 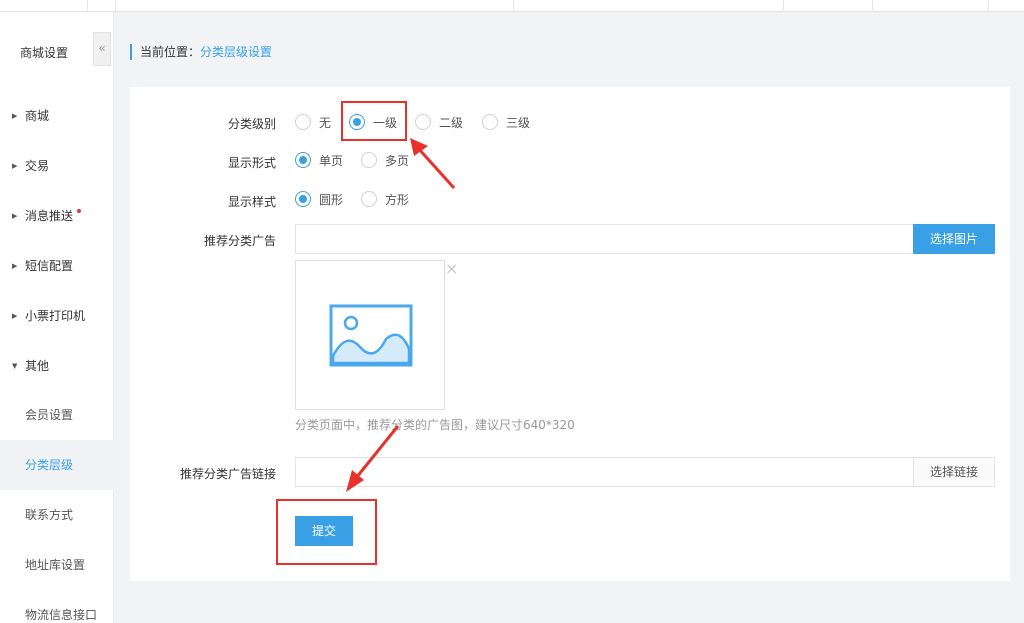 What do you see at coordinates (331, 200) in the screenshot?
I see `radio-label: 圆形` at bounding box center [331, 200].